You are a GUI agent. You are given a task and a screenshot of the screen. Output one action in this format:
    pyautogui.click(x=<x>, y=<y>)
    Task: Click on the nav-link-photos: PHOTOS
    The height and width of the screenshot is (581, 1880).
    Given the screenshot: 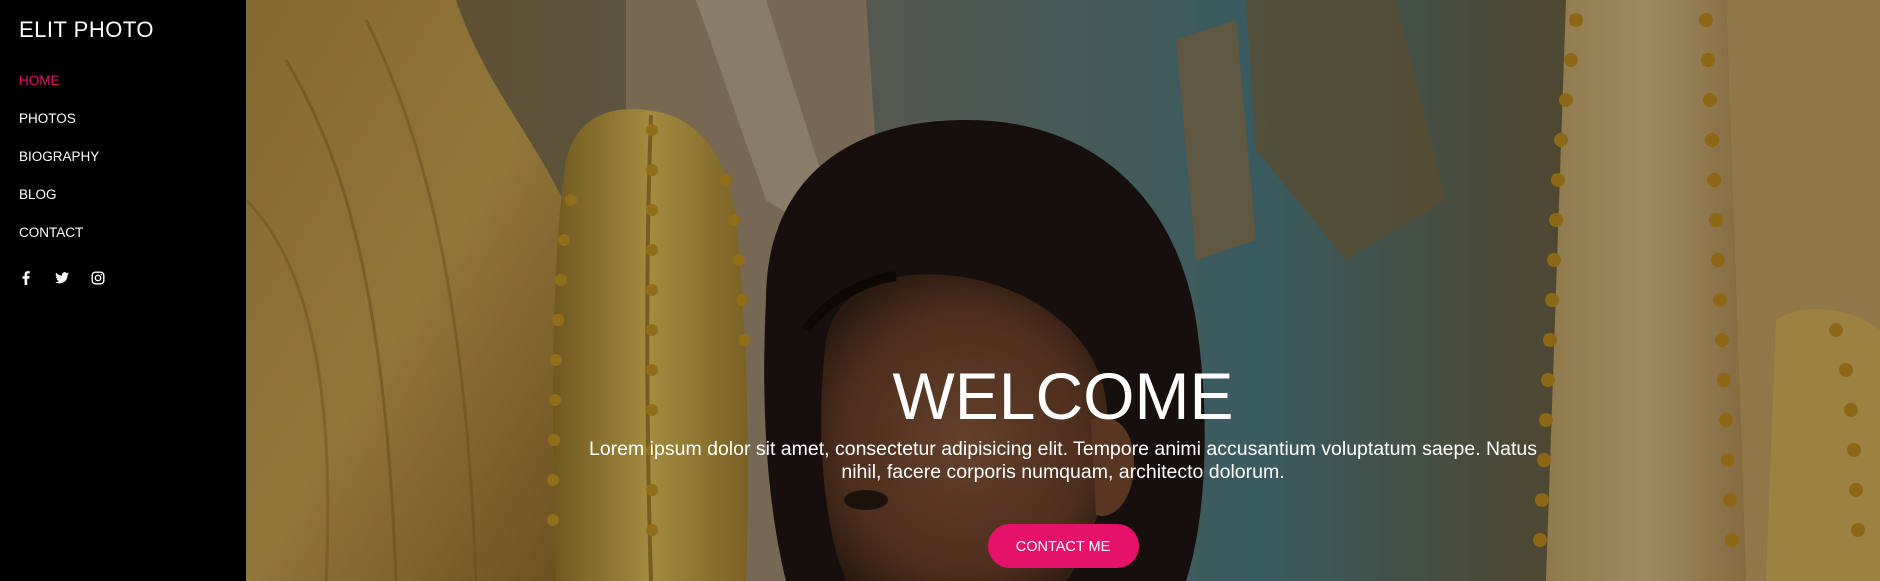 What is the action you would take?
    pyautogui.click(x=47, y=118)
    